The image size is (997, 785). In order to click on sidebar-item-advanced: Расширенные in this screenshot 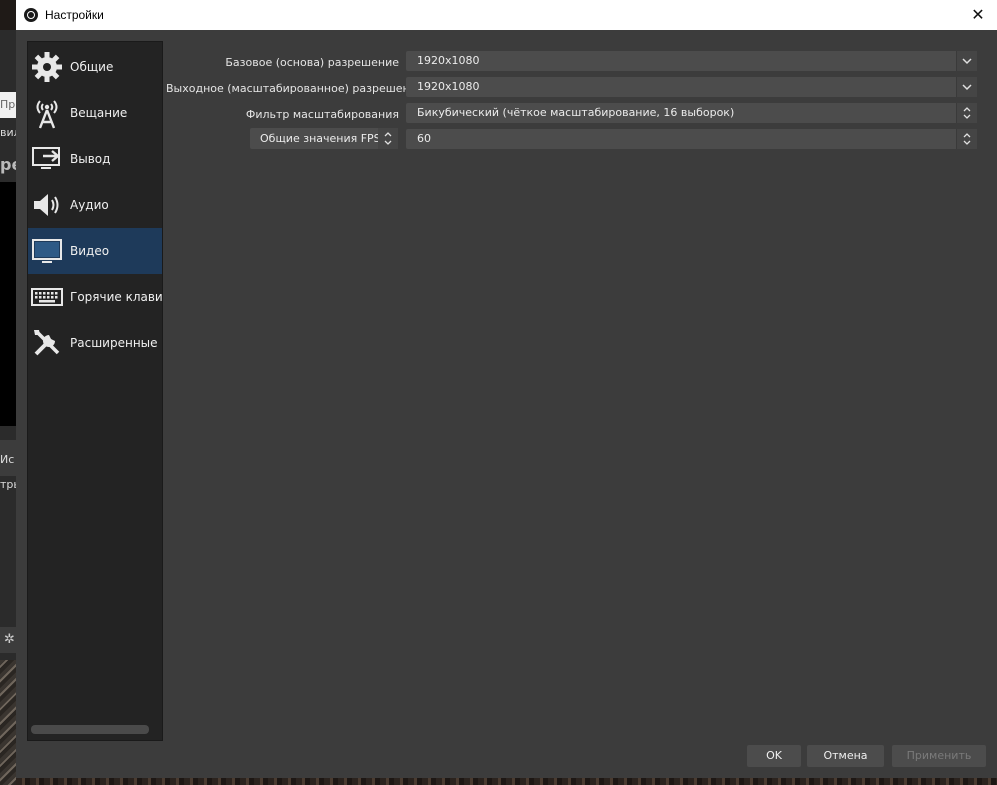, I will do `click(95, 343)`.